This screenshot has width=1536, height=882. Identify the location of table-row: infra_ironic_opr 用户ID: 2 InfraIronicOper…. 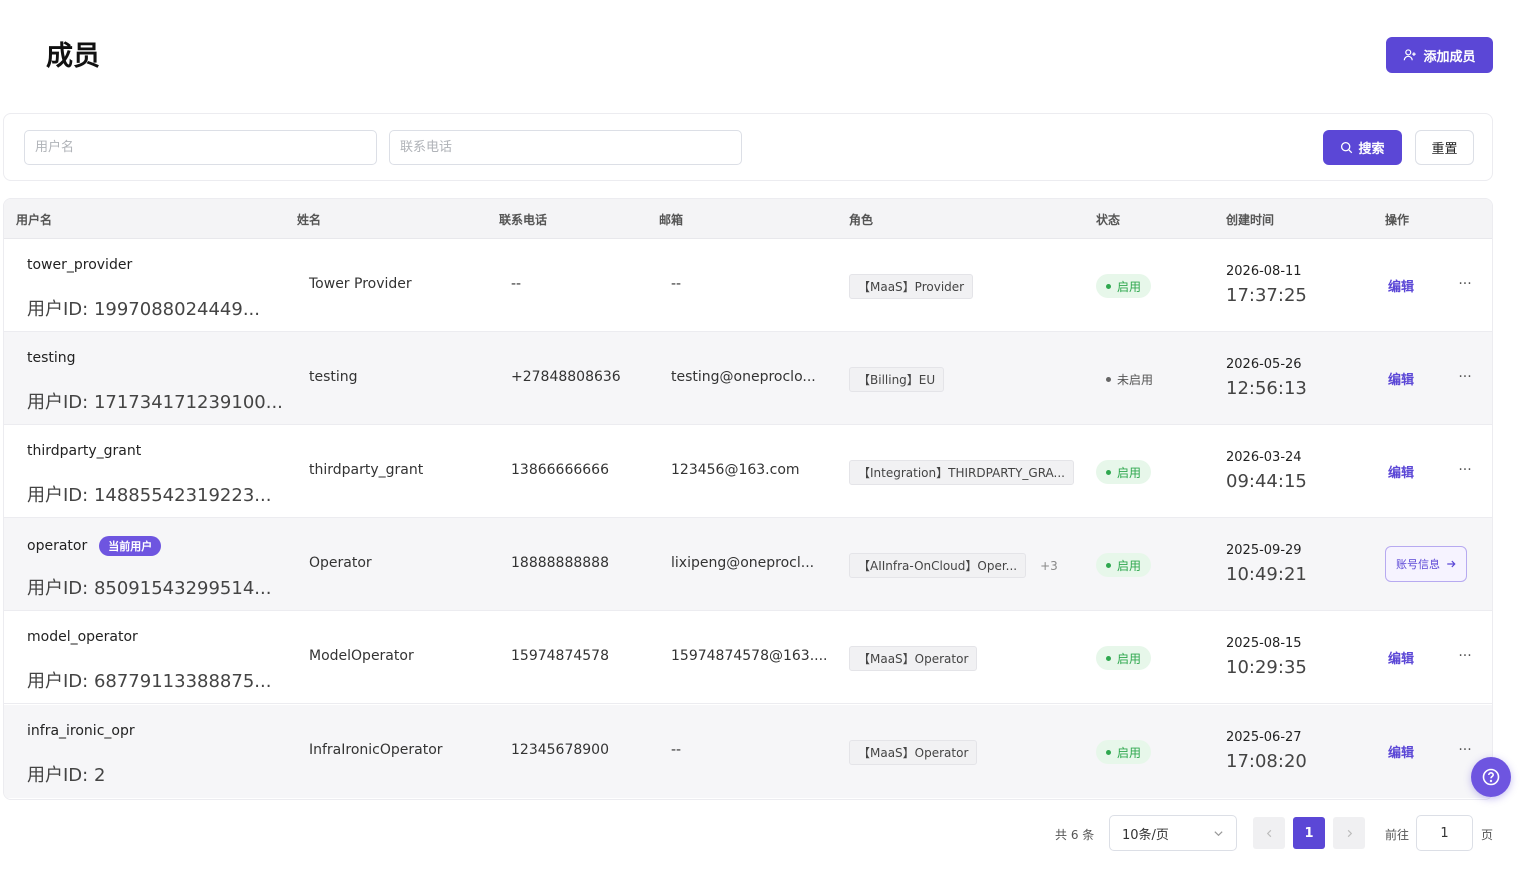
(748, 751).